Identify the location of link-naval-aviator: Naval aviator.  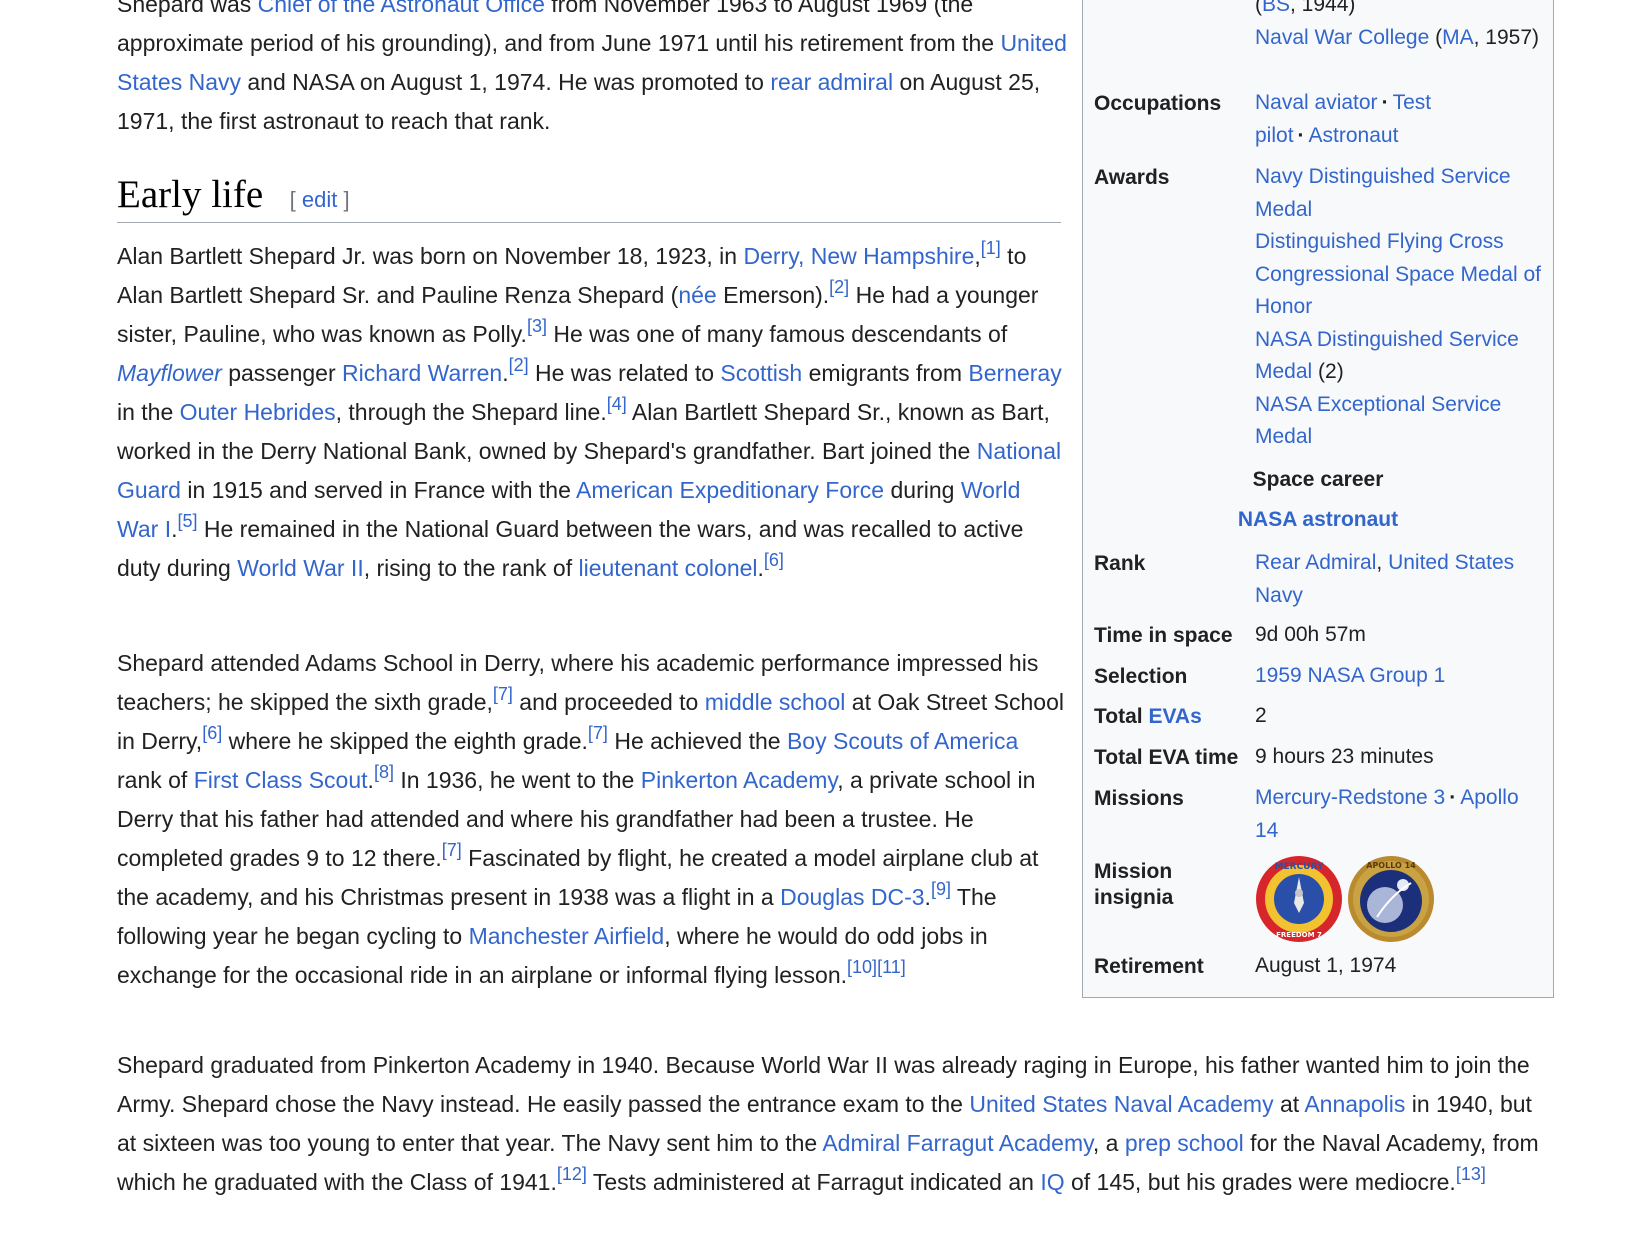
(1316, 102).